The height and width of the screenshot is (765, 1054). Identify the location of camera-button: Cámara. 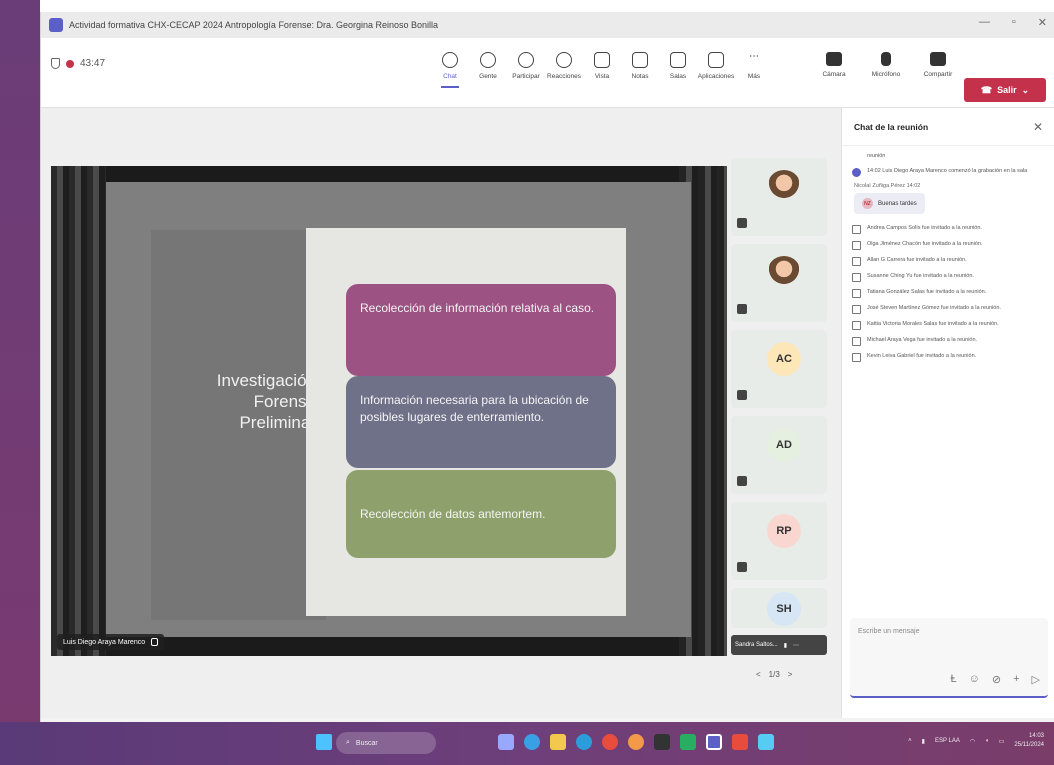
(834, 65).